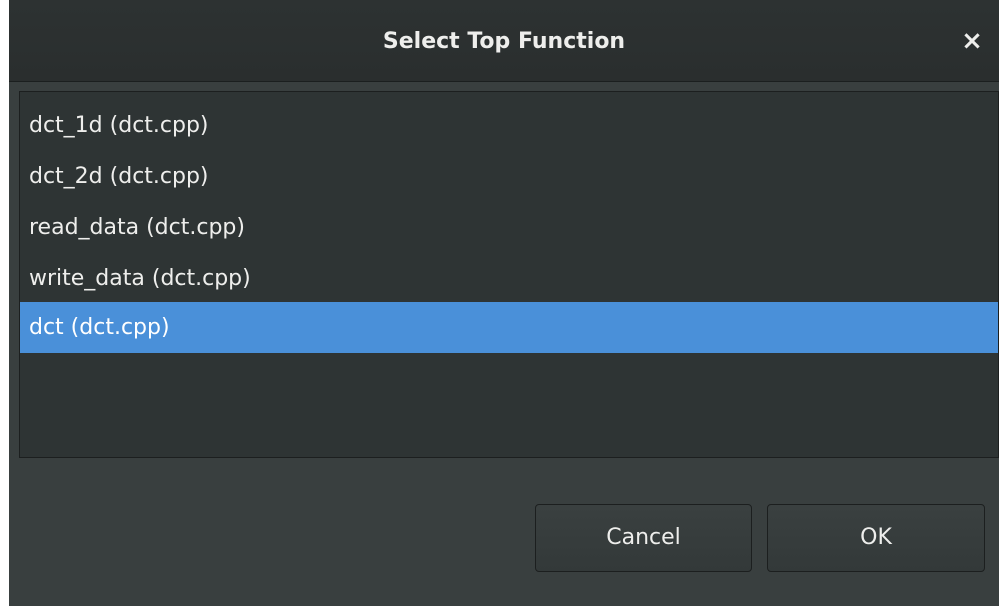 This screenshot has width=999, height=606. I want to click on dialog-titlebar: Select Top Function ×, so click(504, 41).